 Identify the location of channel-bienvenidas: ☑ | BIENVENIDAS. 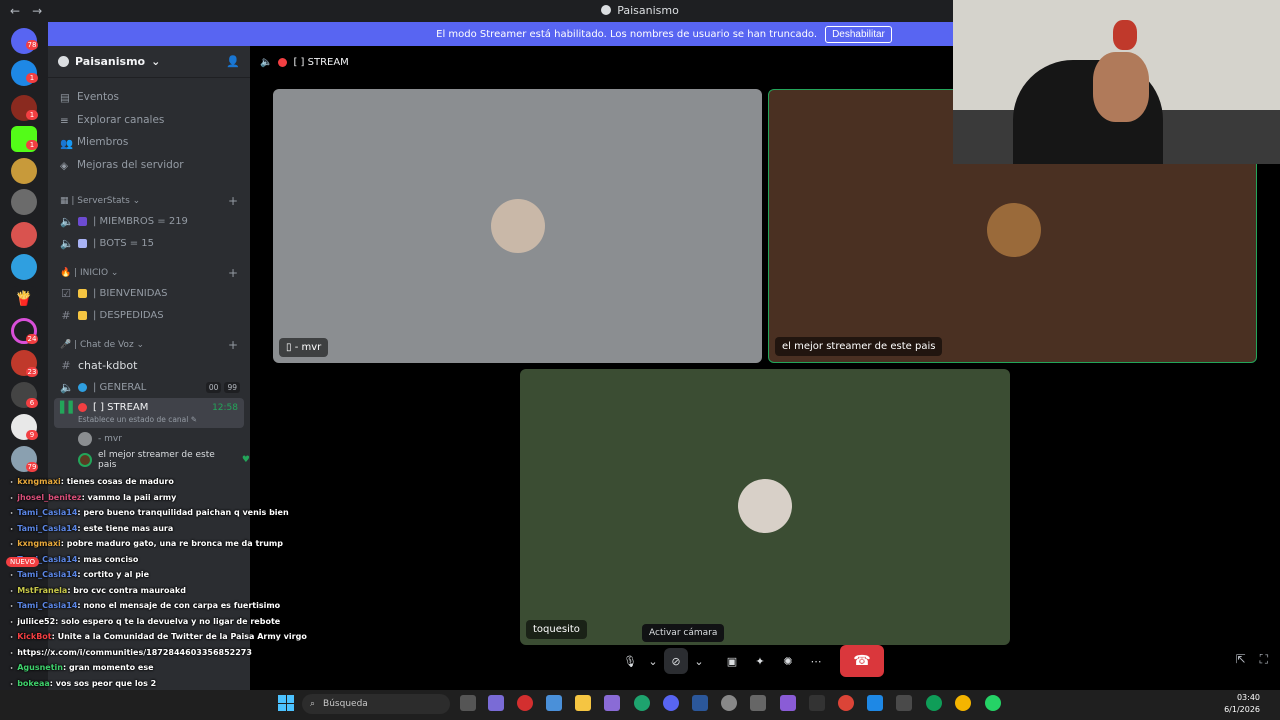
(149, 293).